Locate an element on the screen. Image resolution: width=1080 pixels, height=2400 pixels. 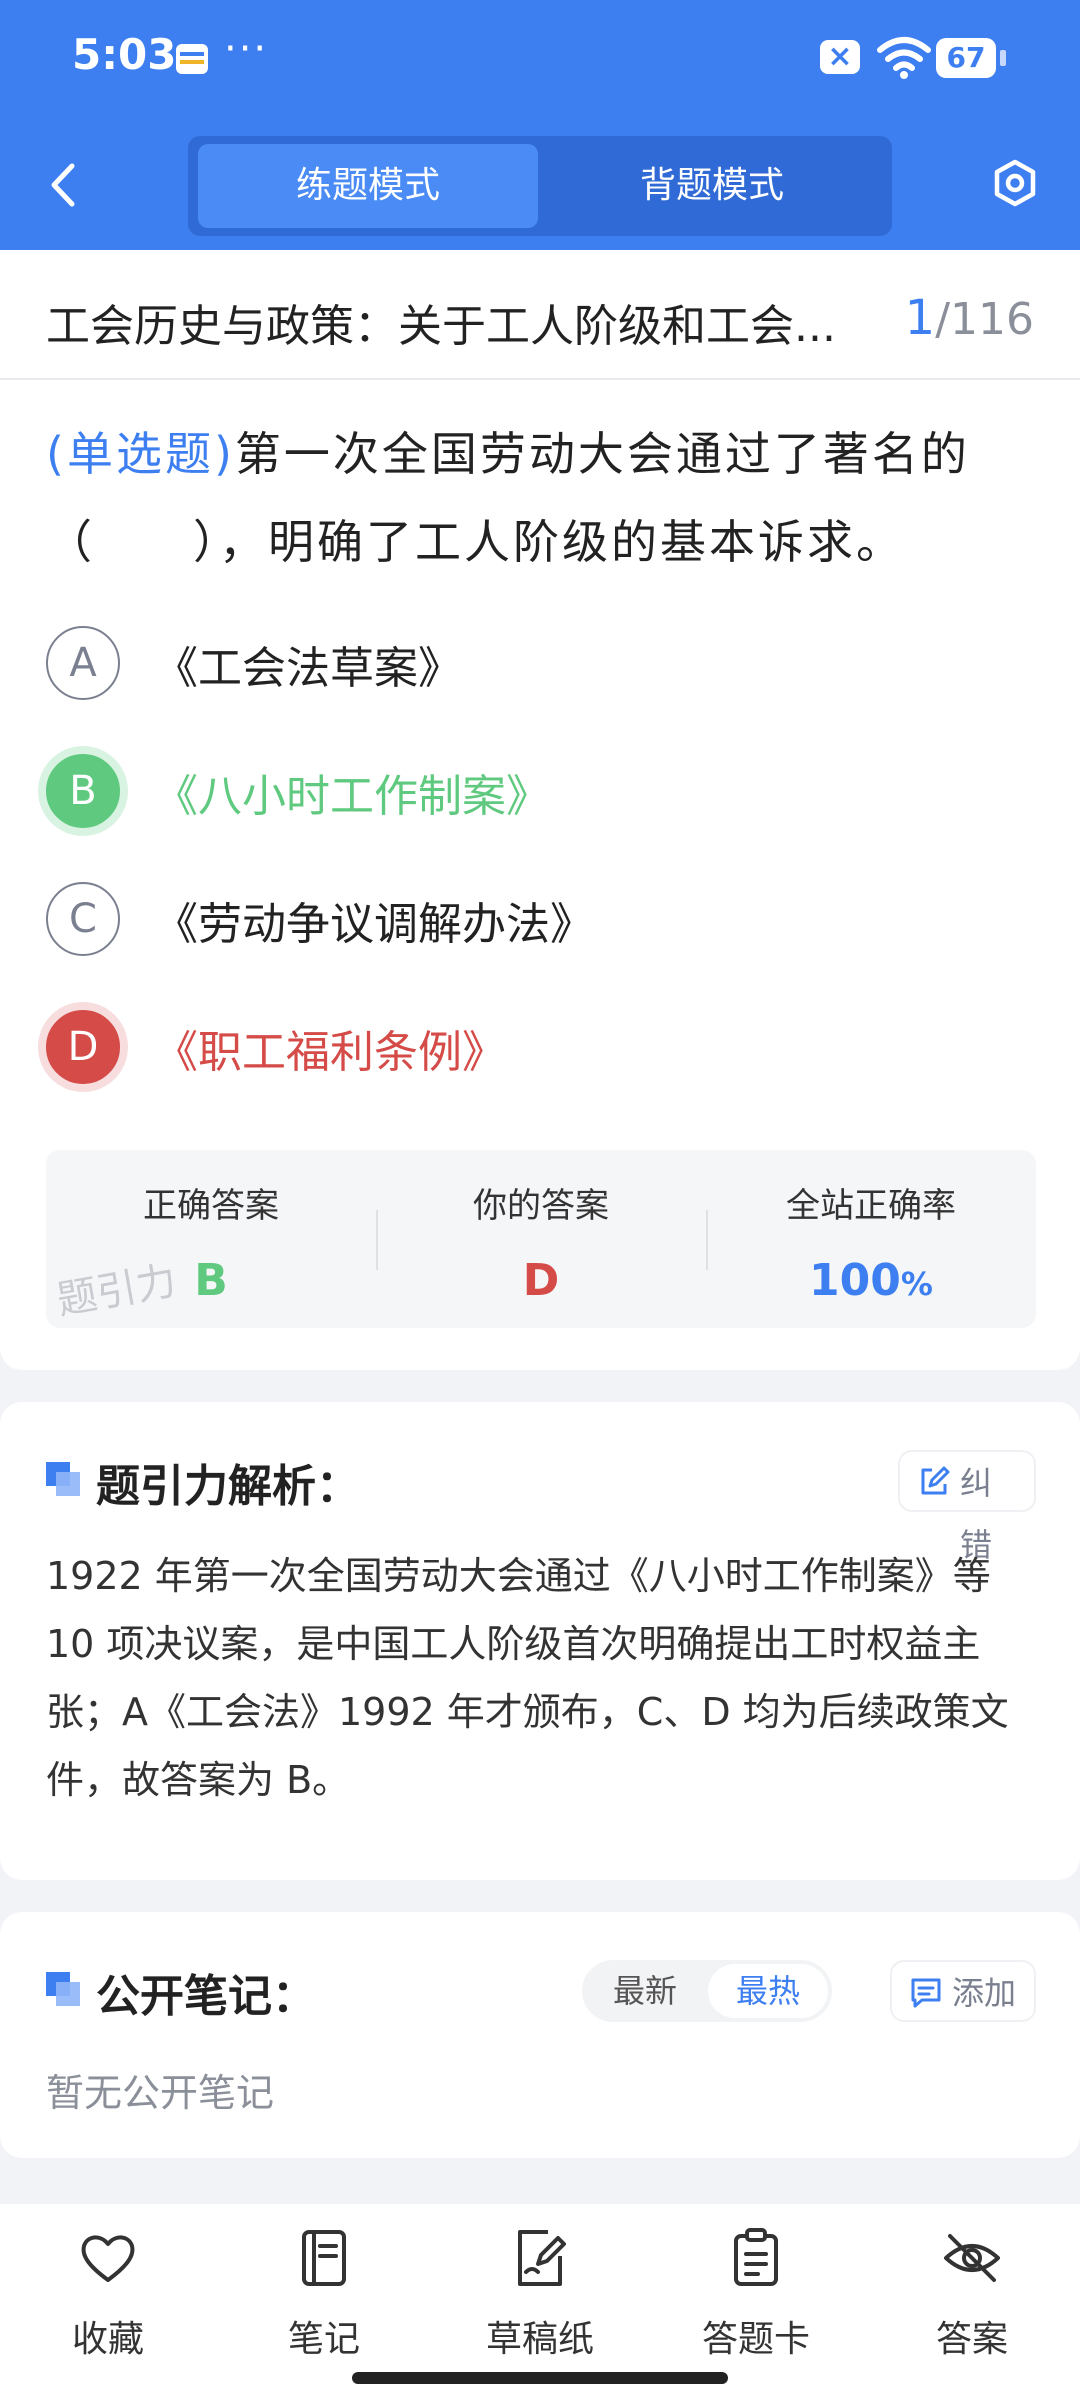
question-text: (单选题)第一次全国劳动大会通过了著名的（ ），明确了工人阶级的基本诉求。 is located at coordinates (541, 498).